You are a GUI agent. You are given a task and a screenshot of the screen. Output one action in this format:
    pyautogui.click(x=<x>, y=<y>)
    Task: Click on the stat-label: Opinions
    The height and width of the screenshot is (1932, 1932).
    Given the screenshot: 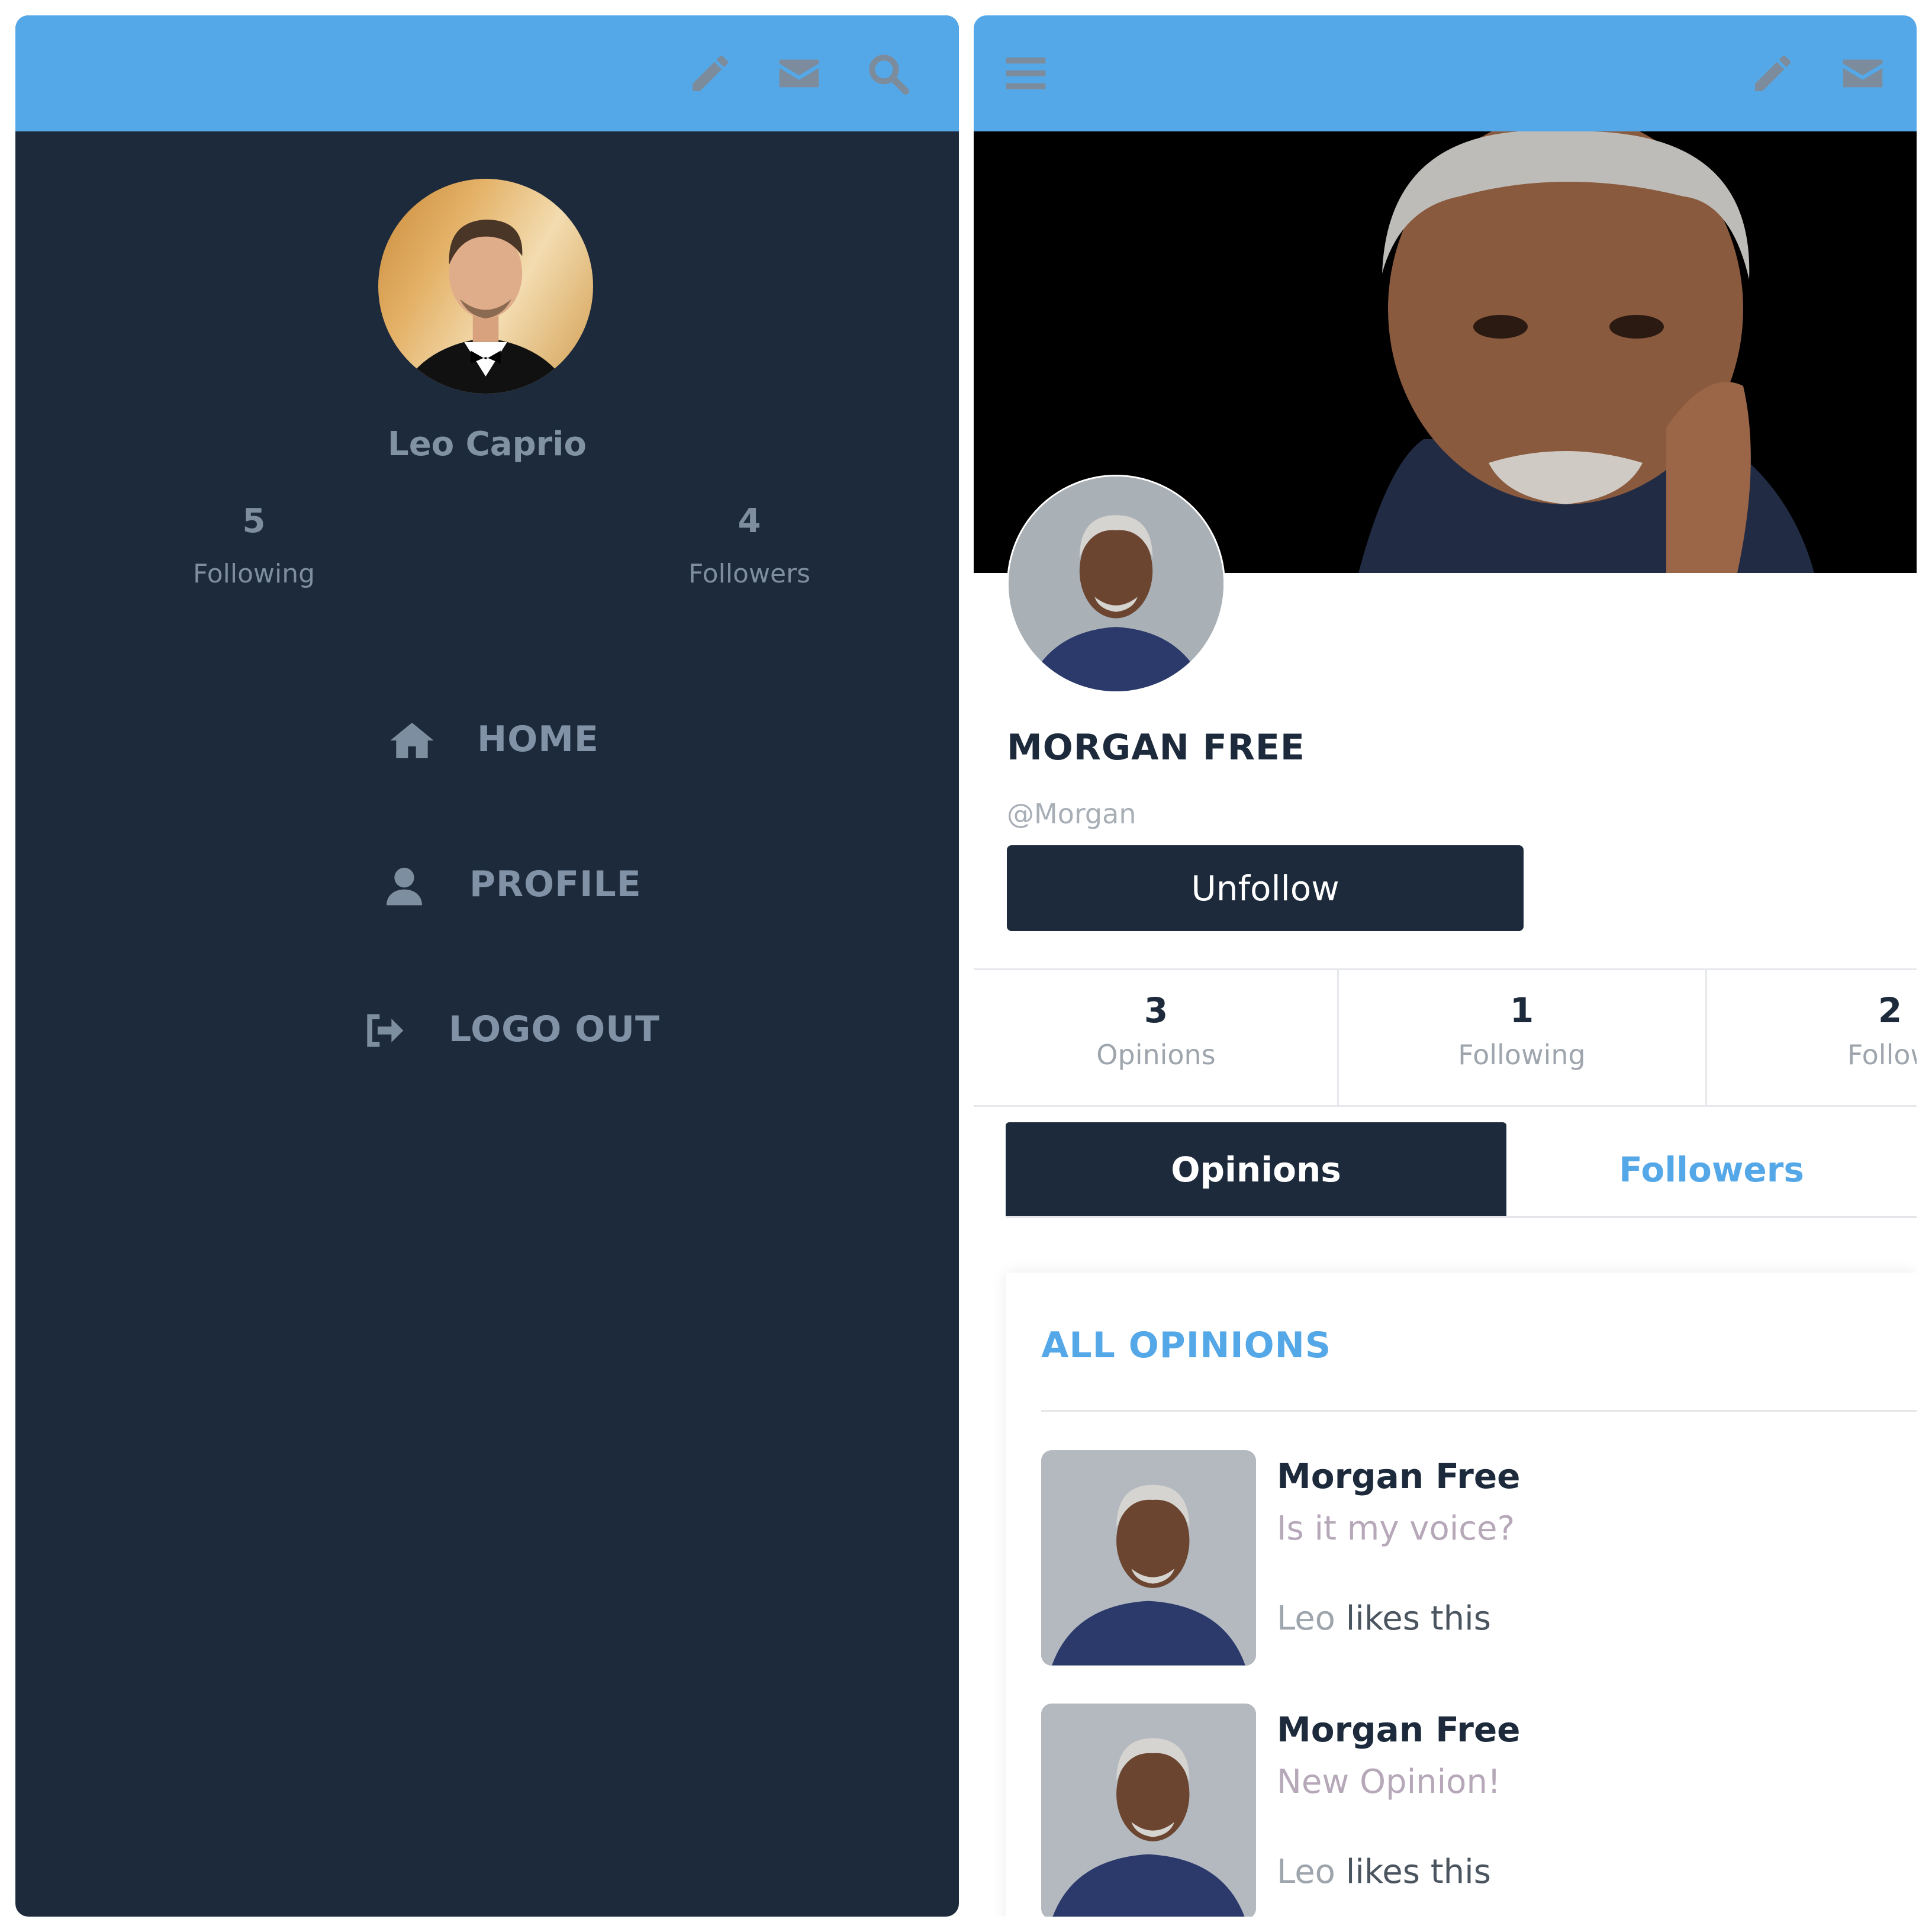 What is the action you would take?
    pyautogui.click(x=1156, y=1055)
    